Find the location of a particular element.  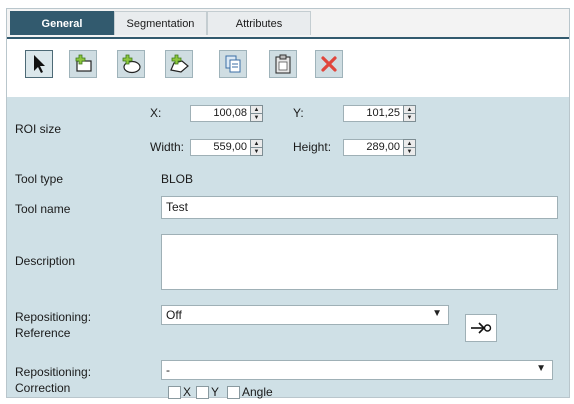

roi-y-spinner: 101,25 ▲ ▼ is located at coordinates (379, 113).